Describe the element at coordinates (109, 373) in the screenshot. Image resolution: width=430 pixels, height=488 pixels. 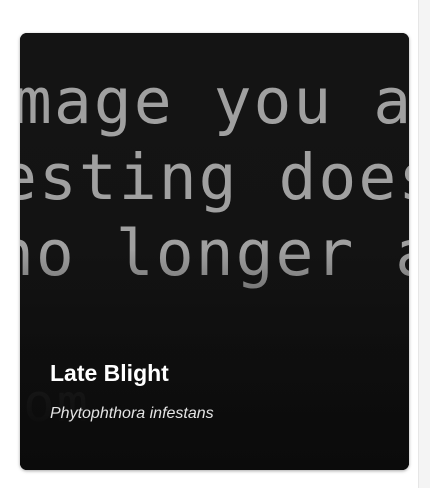
I see `card-title: Late Blight` at that location.